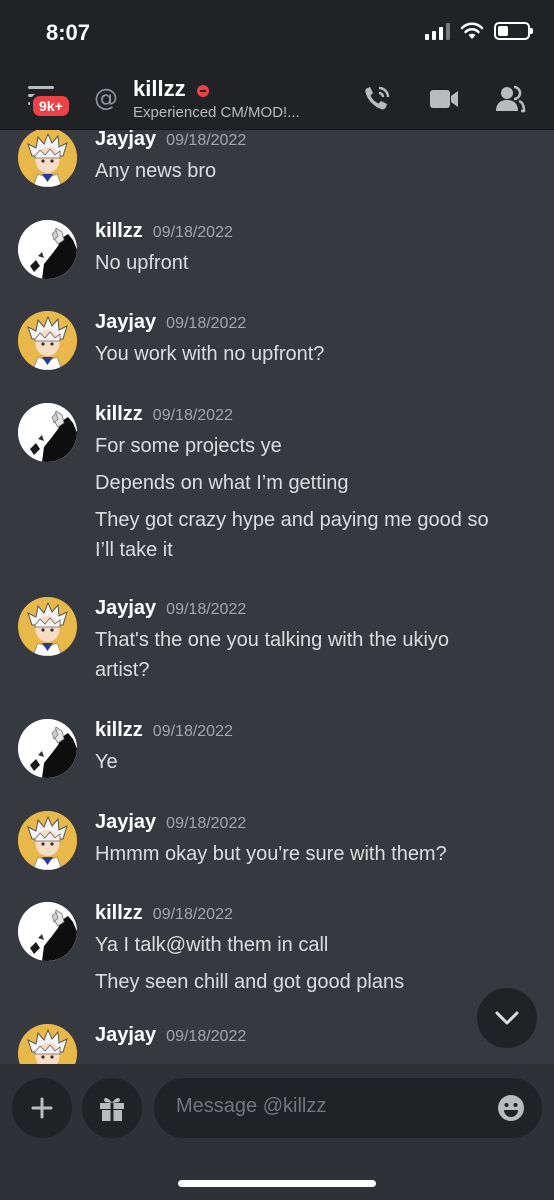 The width and height of the screenshot is (554, 1200). What do you see at coordinates (134, 550) in the screenshot?
I see `message-text: I’ll take it` at bounding box center [134, 550].